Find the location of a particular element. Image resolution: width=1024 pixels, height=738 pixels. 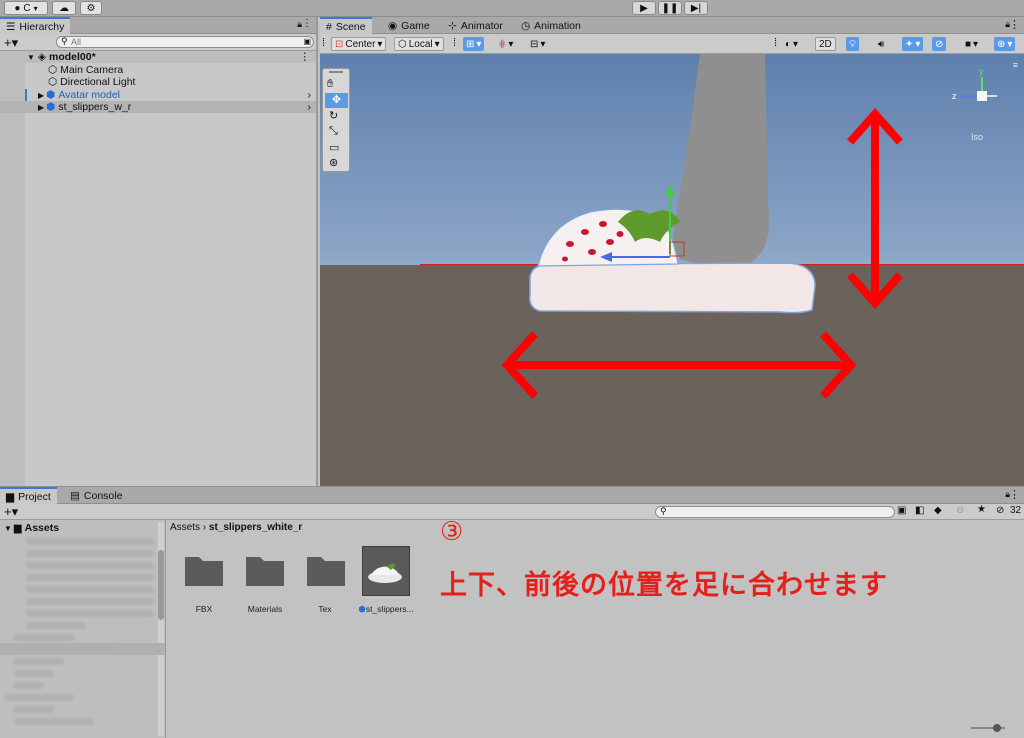

tab-hierarchy: ☰ Hierarchy is located at coordinates (35, 25).